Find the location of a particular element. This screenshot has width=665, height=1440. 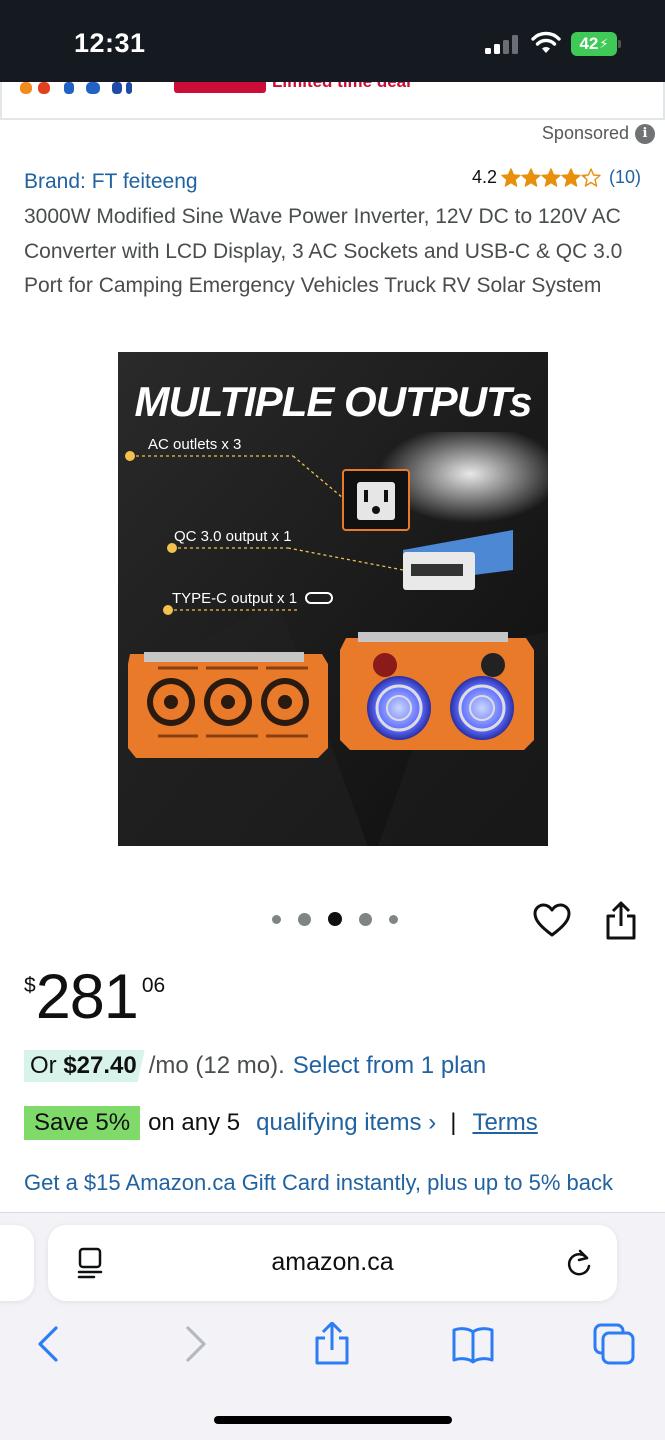

battery-nub is located at coordinates (619, 44).